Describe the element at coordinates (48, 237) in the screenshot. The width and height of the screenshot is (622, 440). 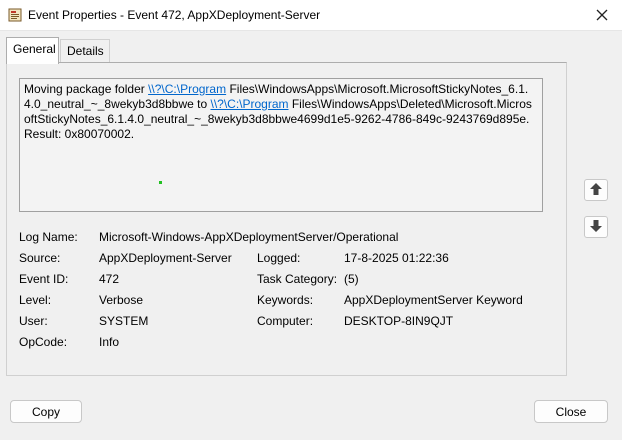
I see `log-name-label: Log Name:` at that location.